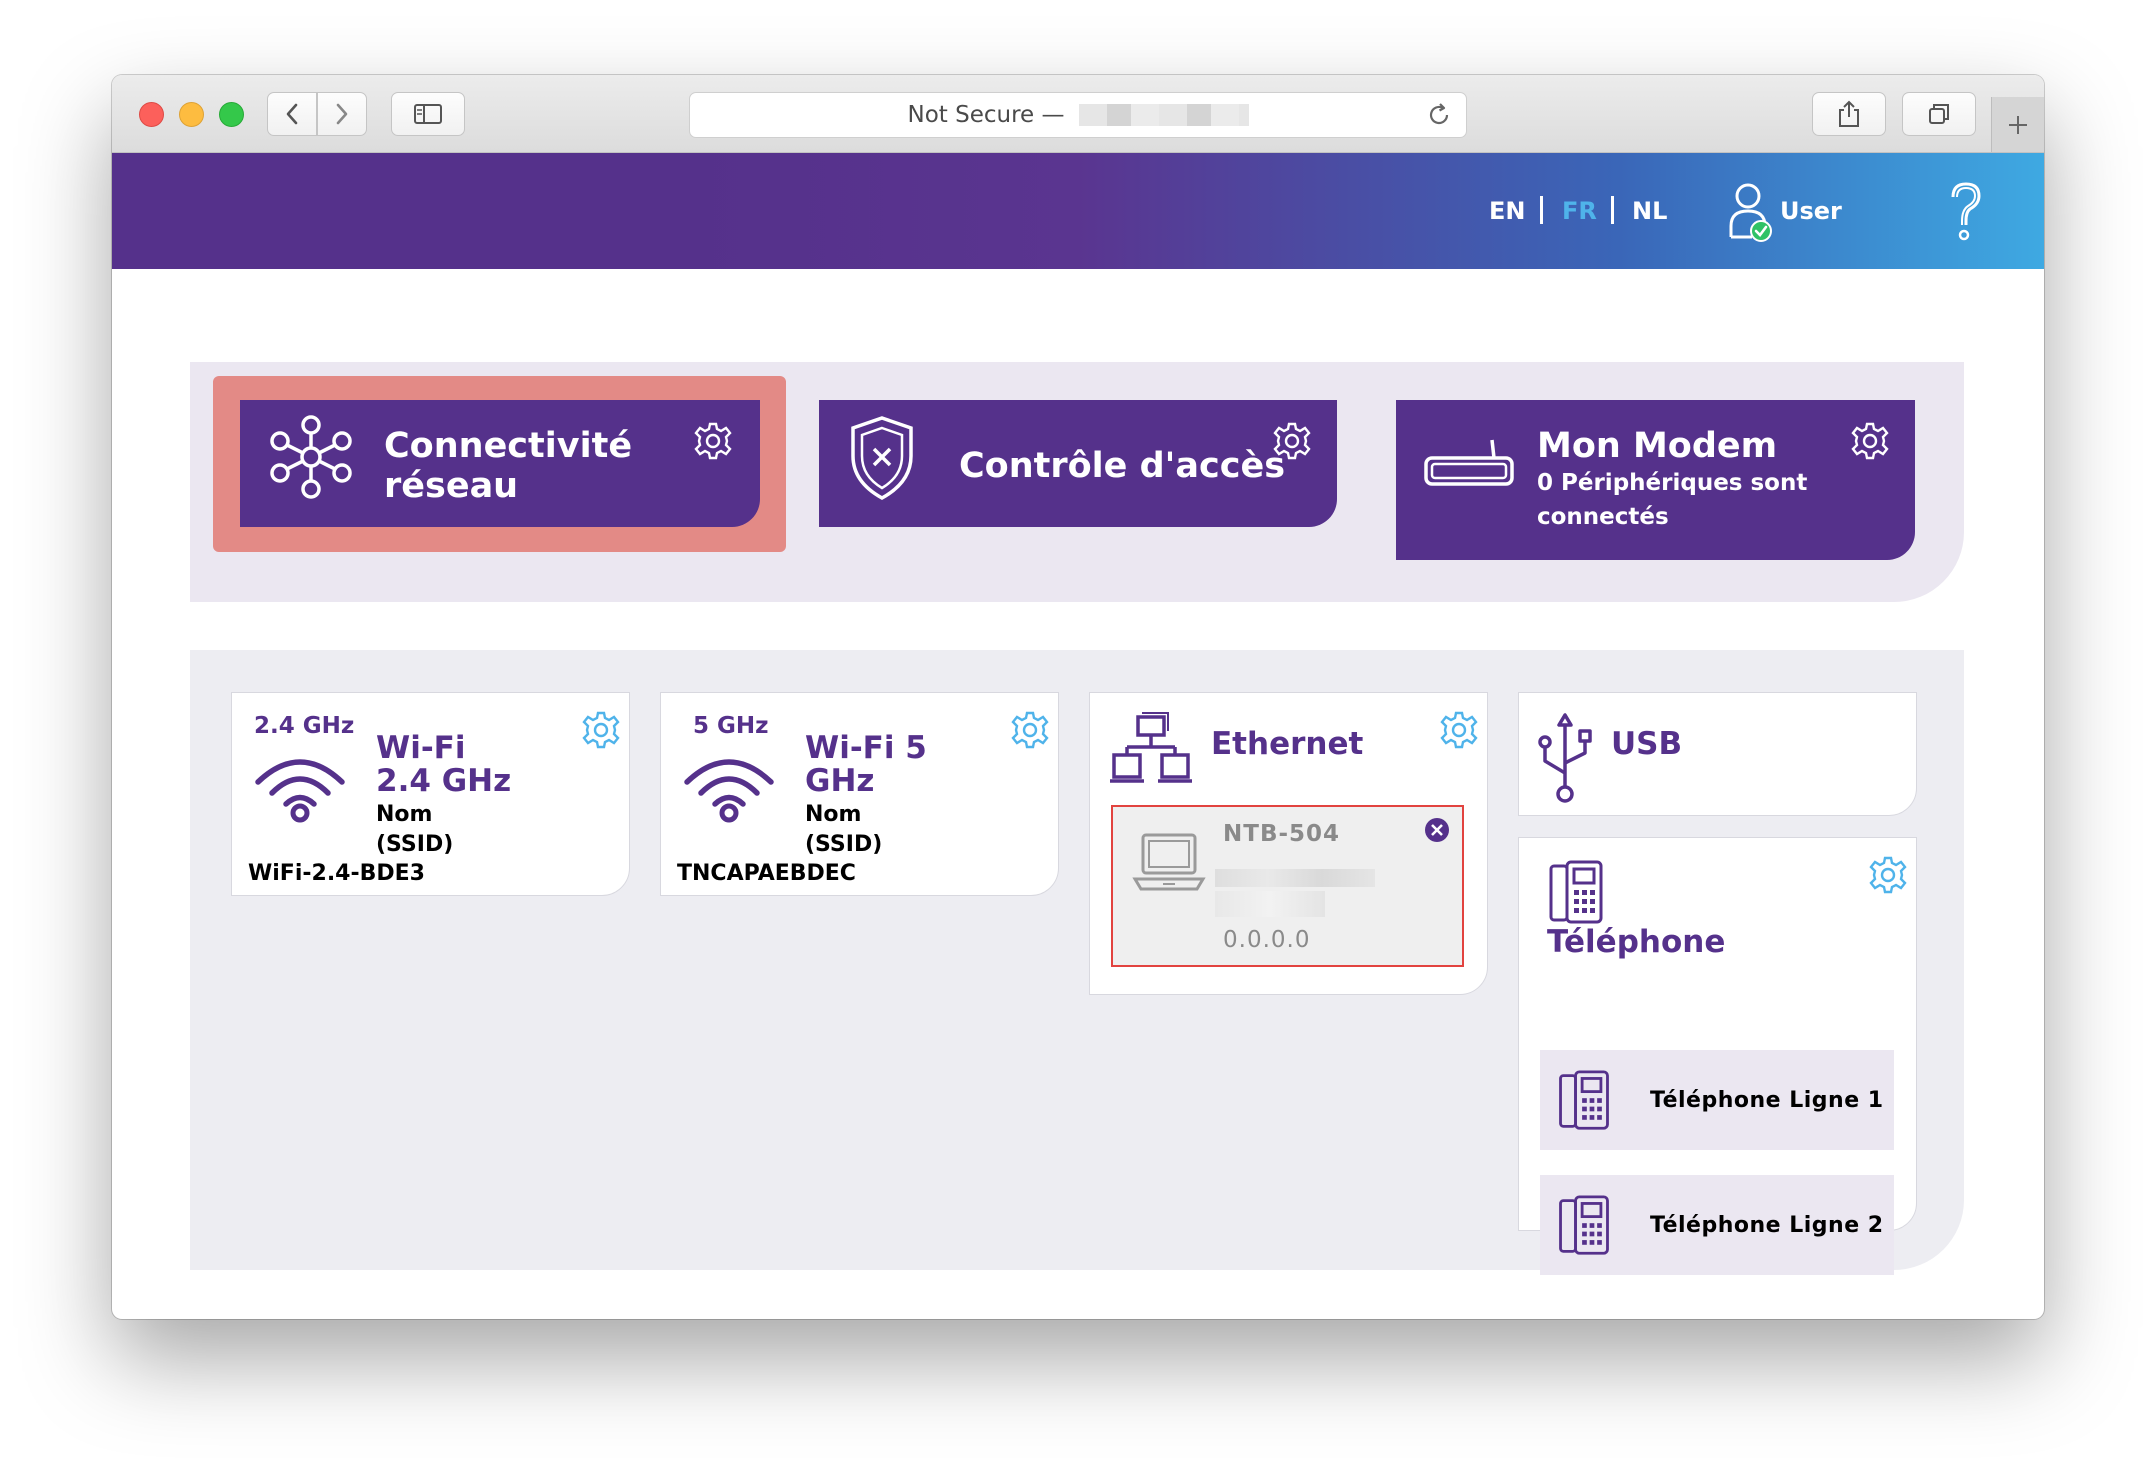 This screenshot has width=2150, height=1464. I want to click on show-tabs-button, so click(1939, 114).